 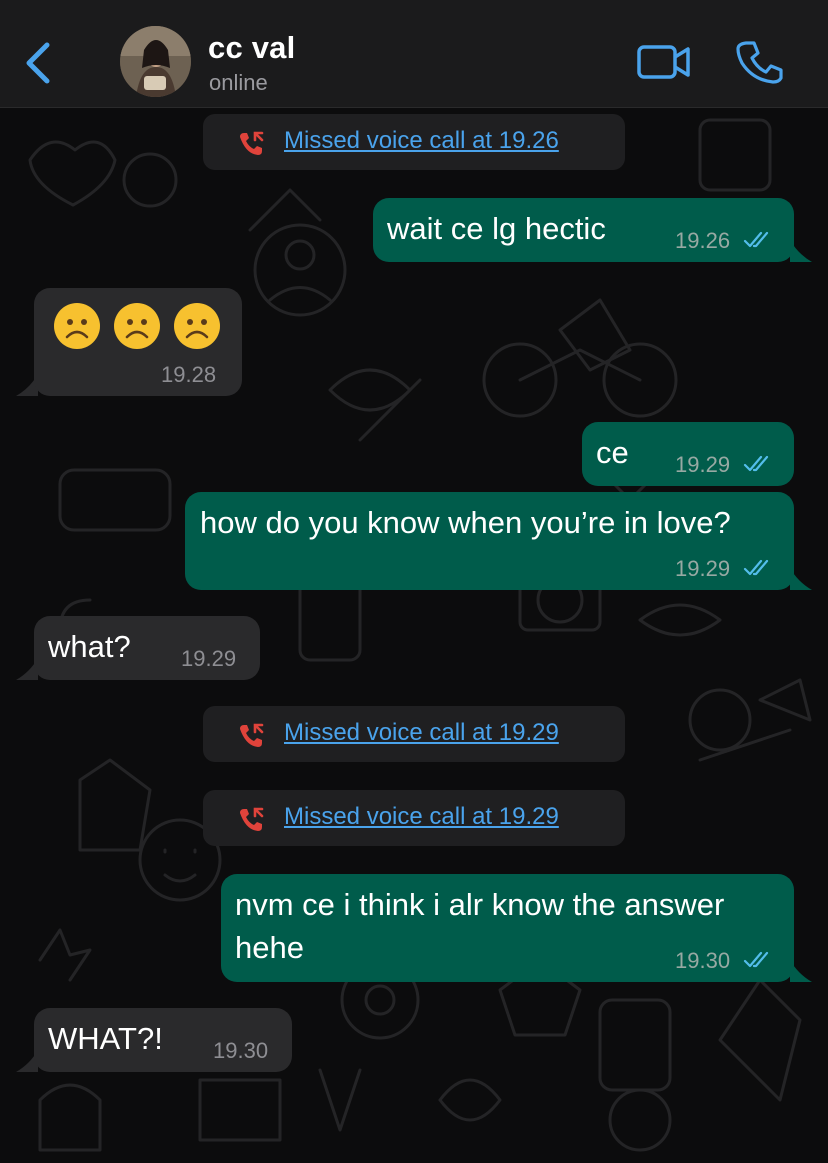 I want to click on outgoing-message: ce 19.29, so click(x=688, y=454).